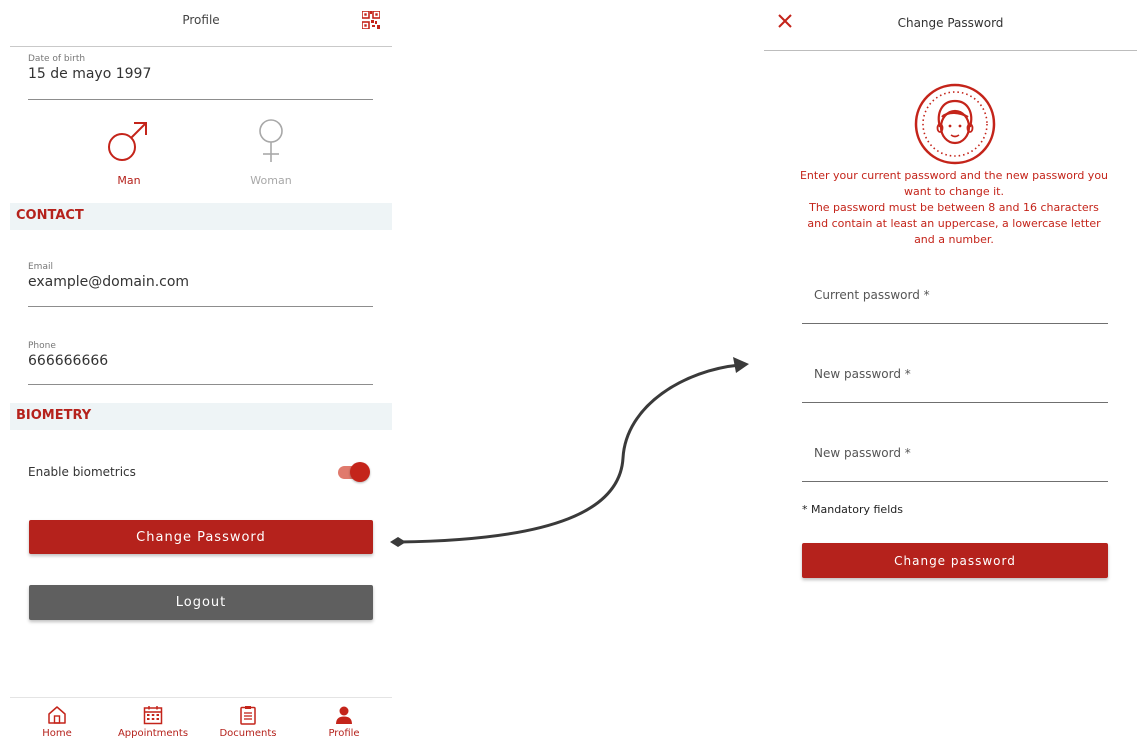 This screenshot has width=1137, height=747. What do you see at coordinates (109, 282) in the screenshot?
I see `email-value: example@domain.com` at bounding box center [109, 282].